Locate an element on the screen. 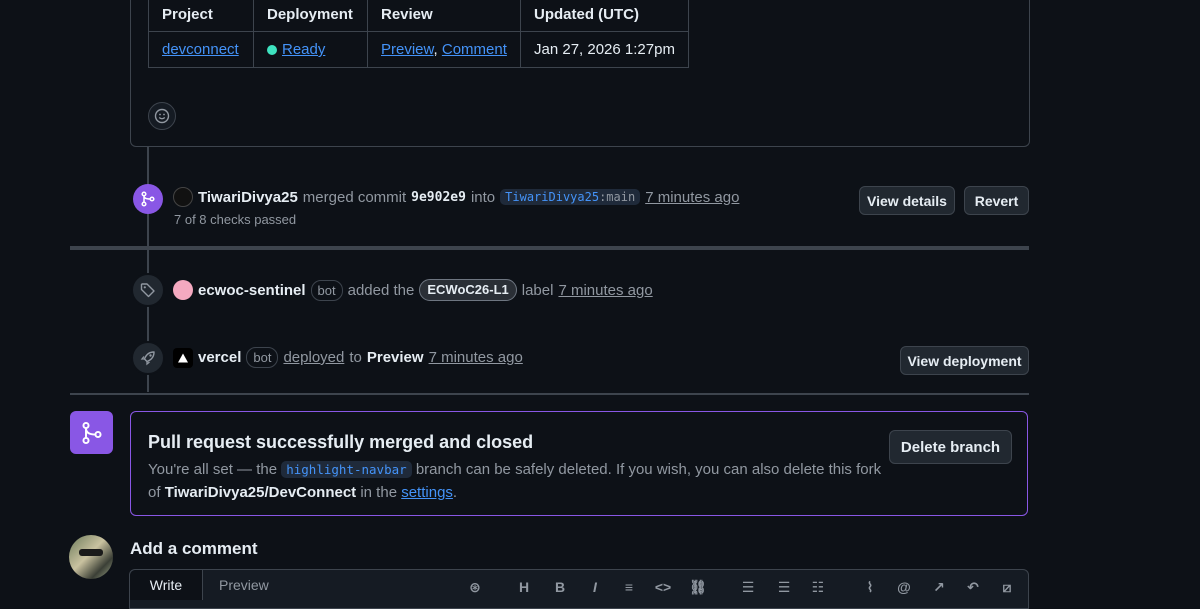  merge-text: merged commit is located at coordinates (354, 197).